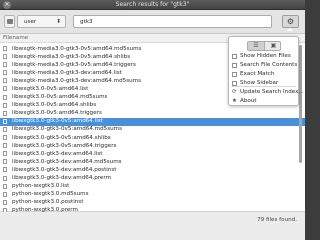 This screenshot has width=320, height=240. What do you see at coordinates (57, 113) in the screenshot?
I see `file-name: libwxgtk3.0-0v5:amd64.triggers` at bounding box center [57, 113].